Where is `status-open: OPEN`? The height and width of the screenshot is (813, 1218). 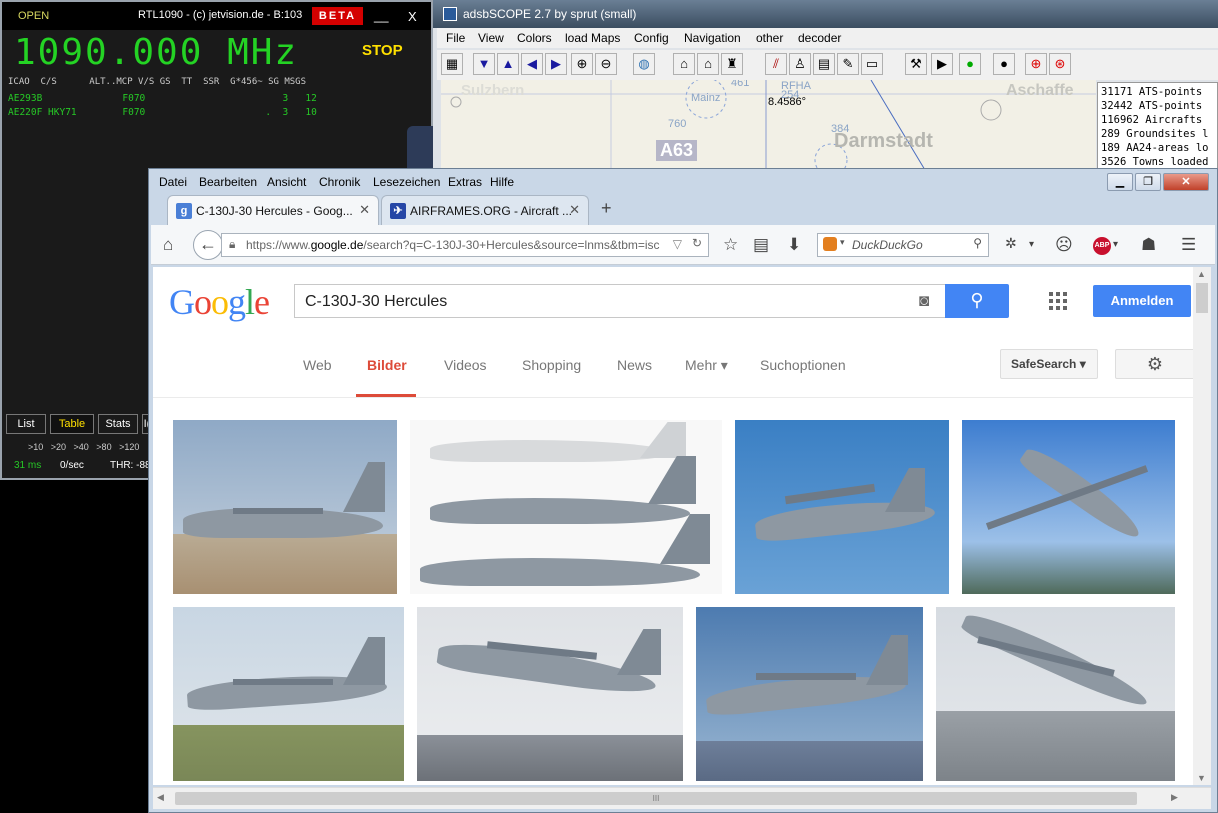 status-open: OPEN is located at coordinates (33, 16).